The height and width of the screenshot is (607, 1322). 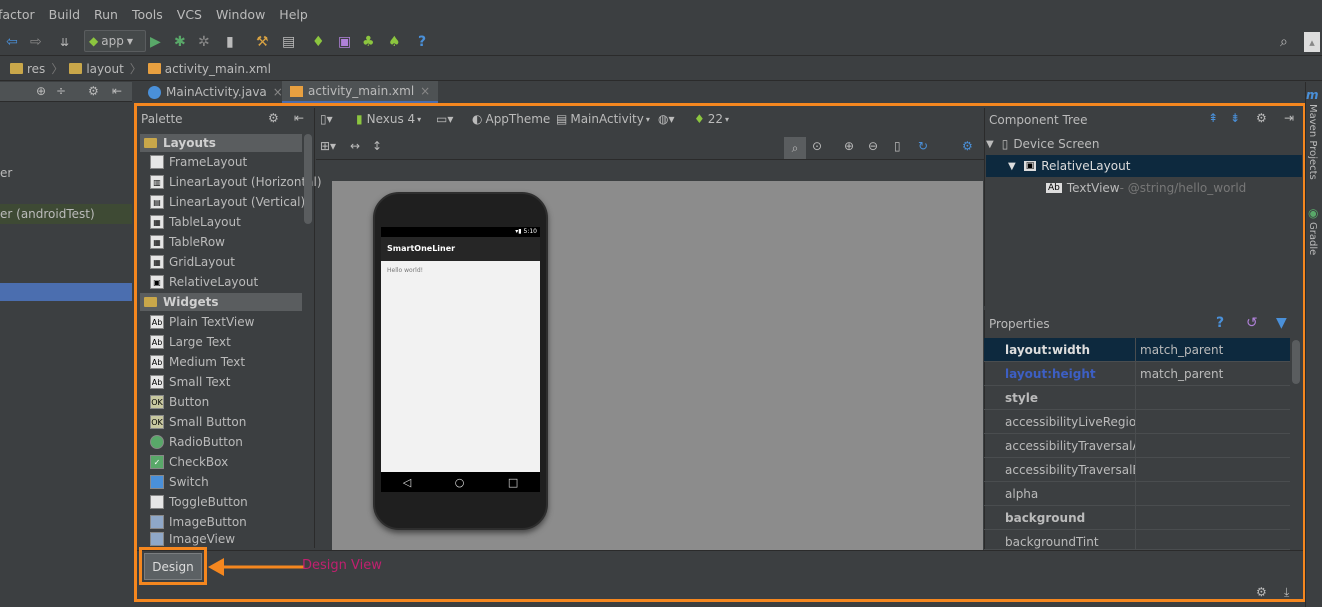 What do you see at coordinates (368, 42) in the screenshot?
I see `monitor-icon: ♣` at bounding box center [368, 42].